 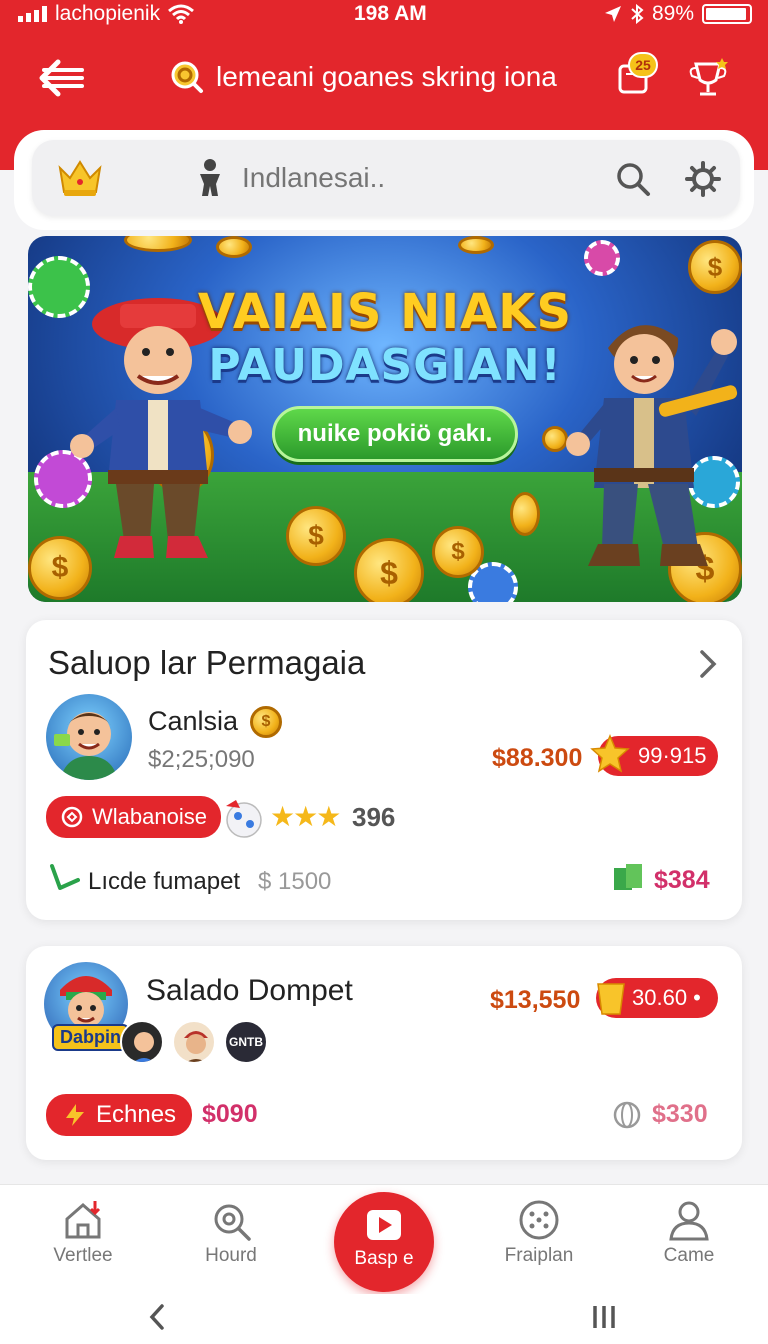 I want to click on notification-badge: 25, so click(x=643, y=65).